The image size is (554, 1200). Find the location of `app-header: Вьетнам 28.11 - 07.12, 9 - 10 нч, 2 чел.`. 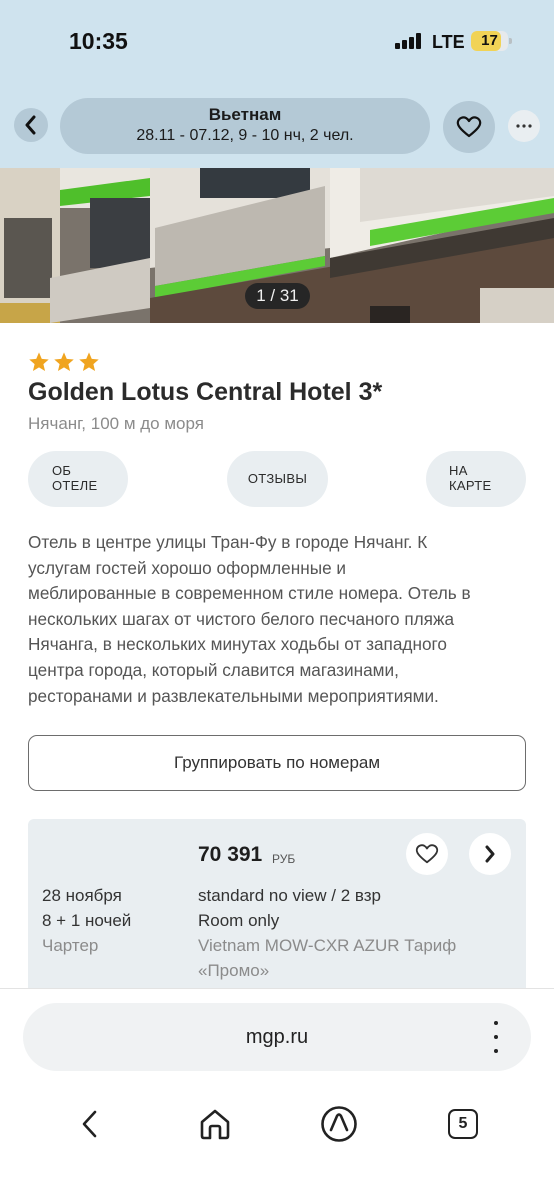

app-header: Вьетнам 28.11 - 07.12, 9 - 10 нч, 2 чел. is located at coordinates (277, 126).